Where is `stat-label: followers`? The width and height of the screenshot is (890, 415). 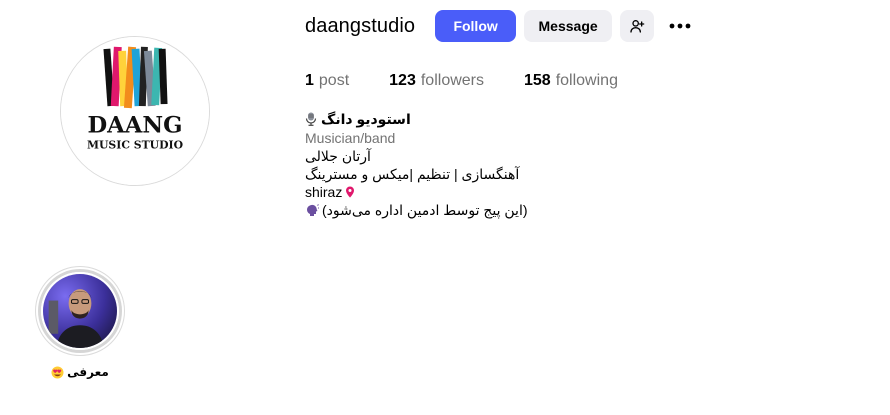 stat-label: followers is located at coordinates (452, 80).